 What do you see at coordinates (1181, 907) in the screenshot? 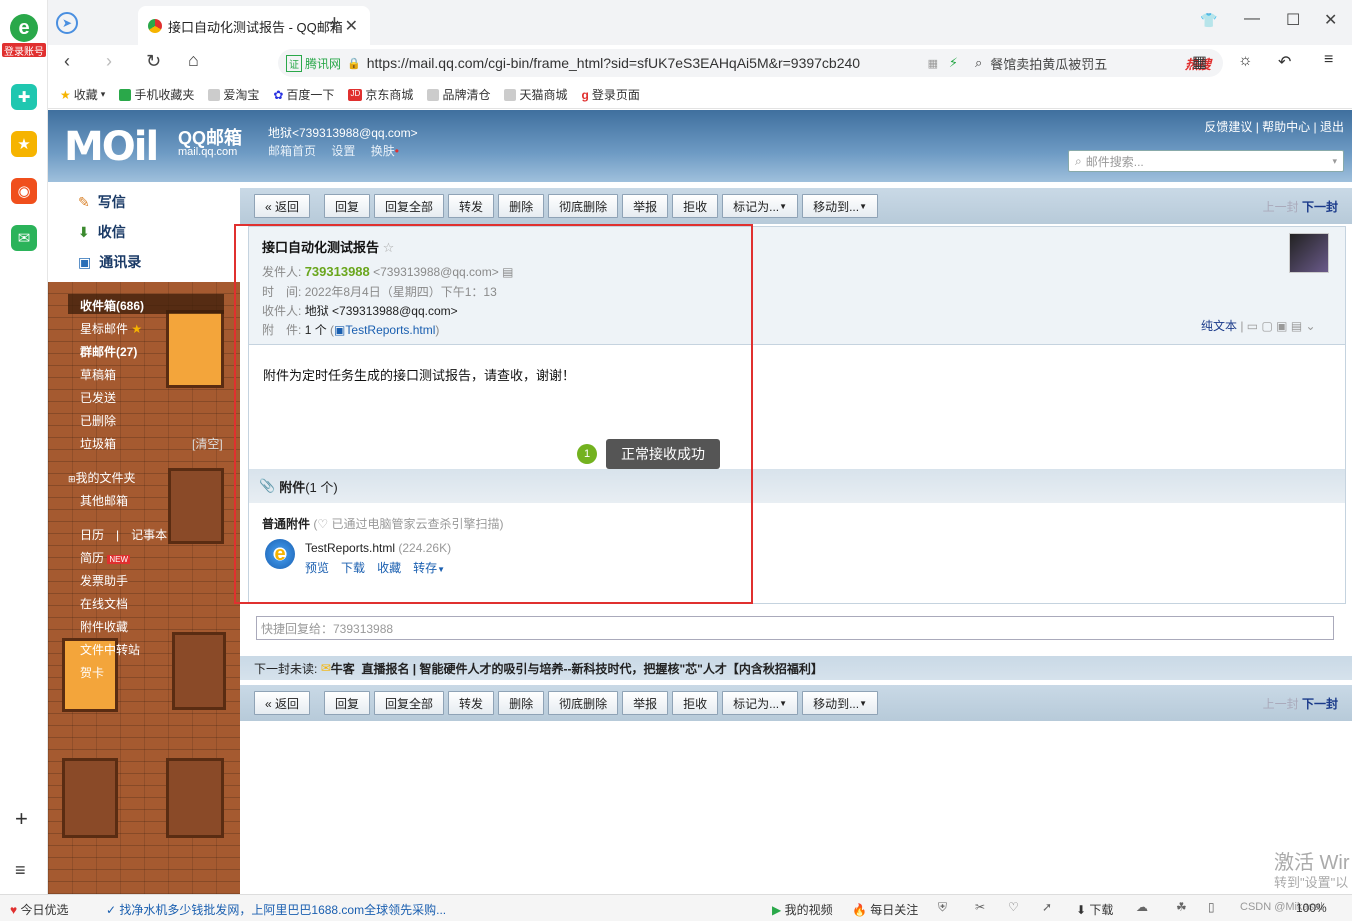
I see `leaf-icon: ☘` at bounding box center [1181, 907].